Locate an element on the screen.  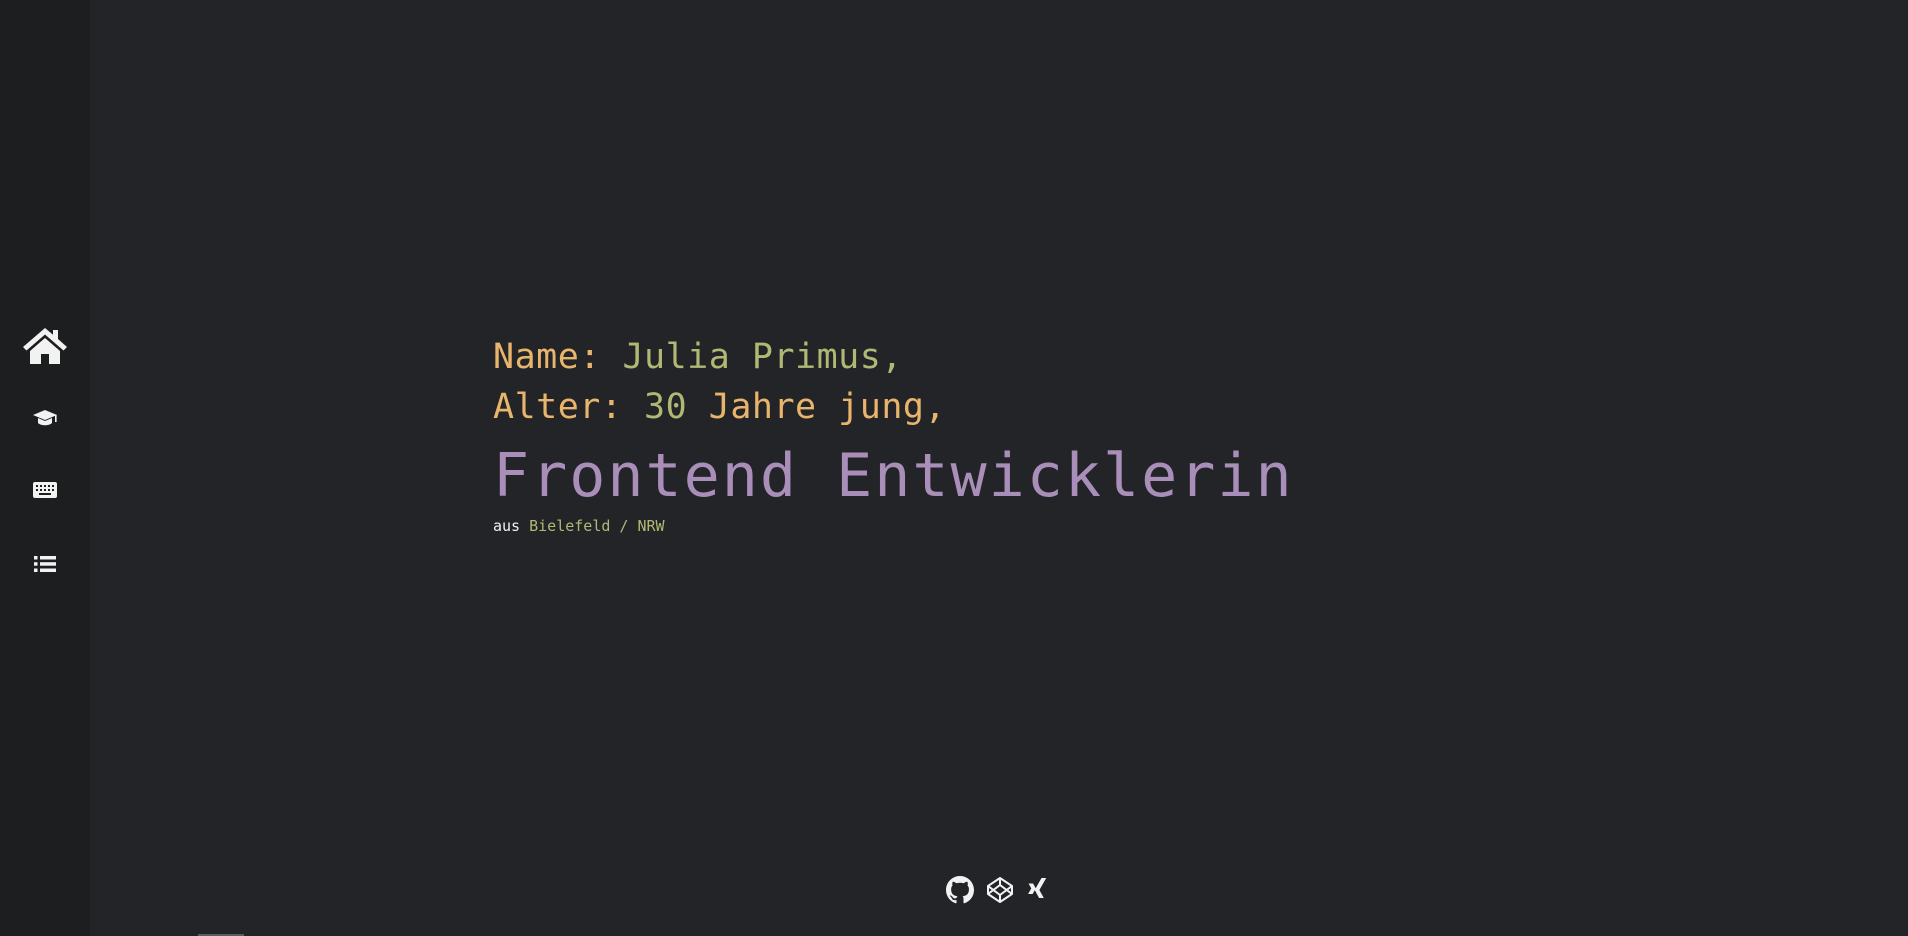
sidebar-item-skills is located at coordinates (45, 490).